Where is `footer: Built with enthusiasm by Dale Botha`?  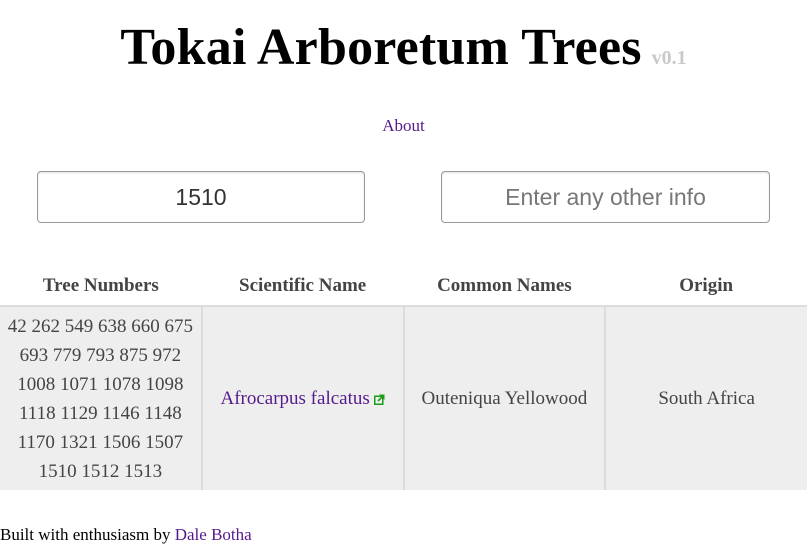
footer: Built with enthusiasm by Dale Botha is located at coordinates (126, 535).